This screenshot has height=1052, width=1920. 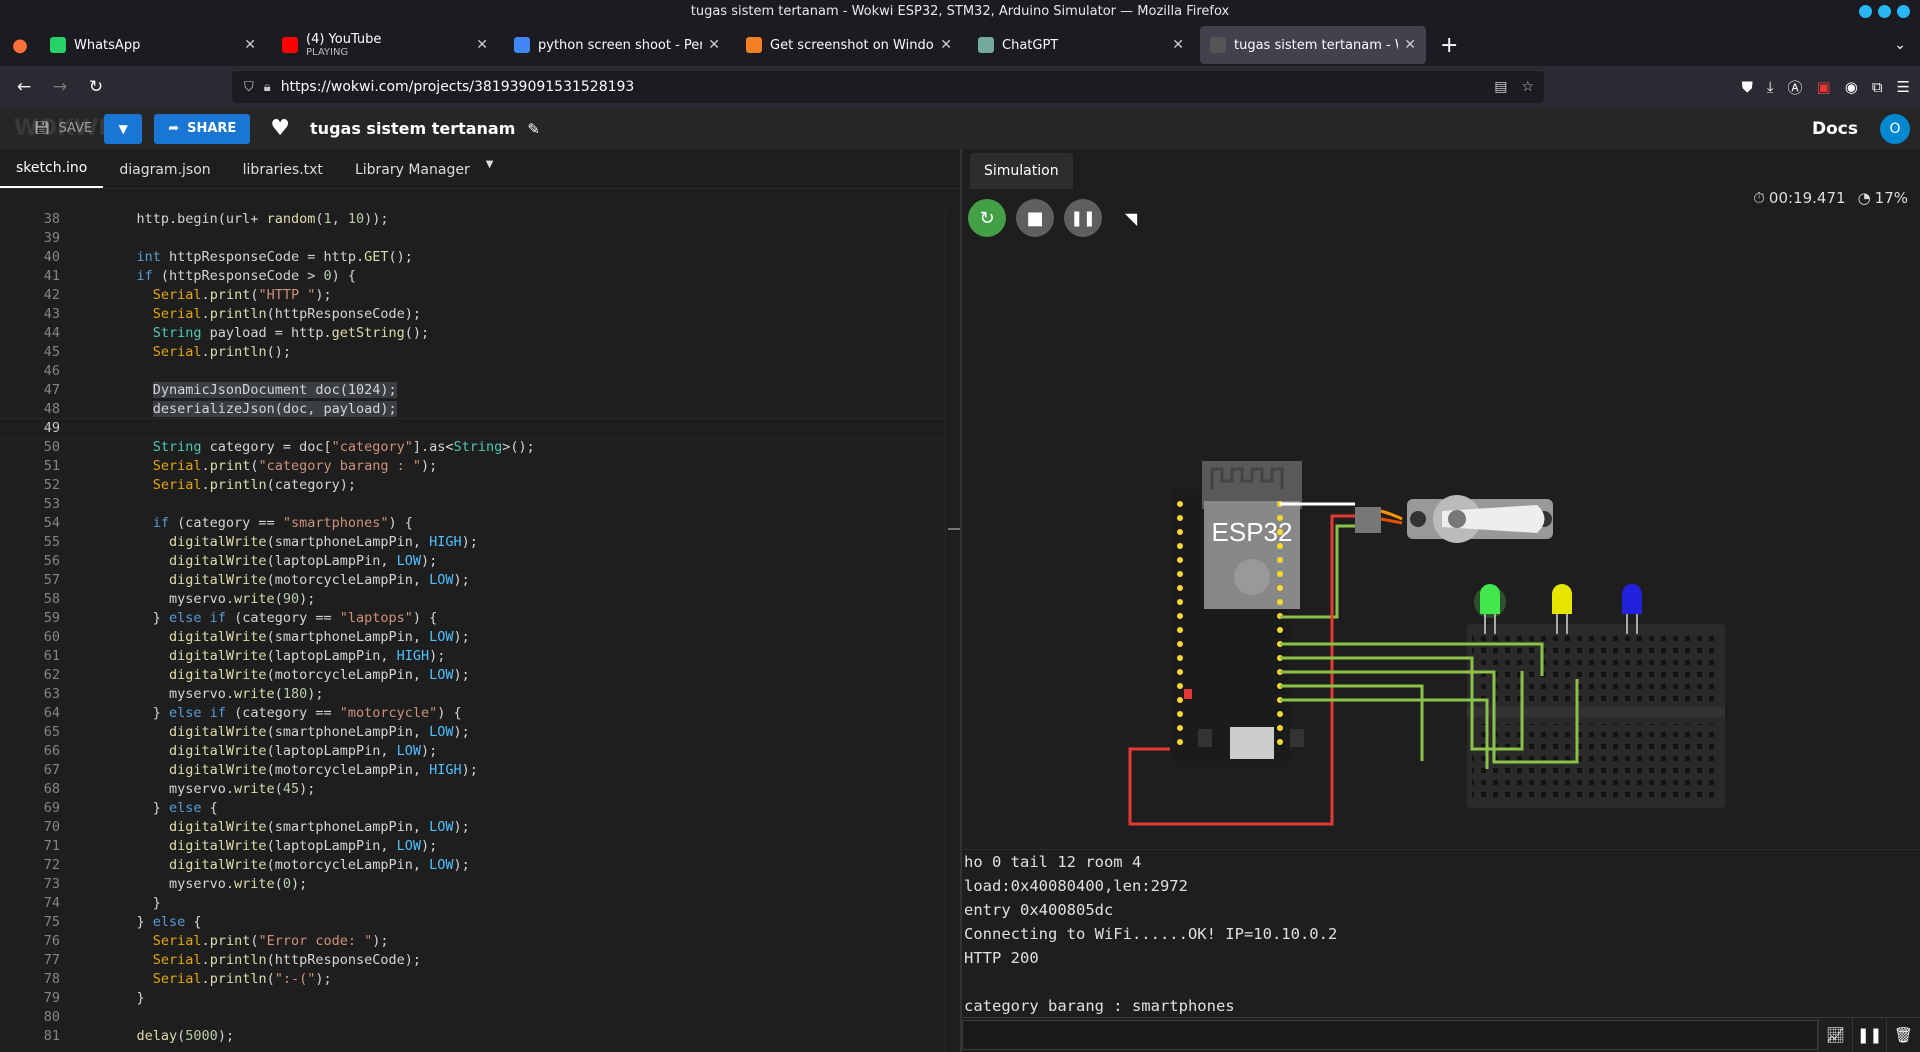 What do you see at coordinates (1747, 87) in the screenshot?
I see `pocket-icon: ⛊` at bounding box center [1747, 87].